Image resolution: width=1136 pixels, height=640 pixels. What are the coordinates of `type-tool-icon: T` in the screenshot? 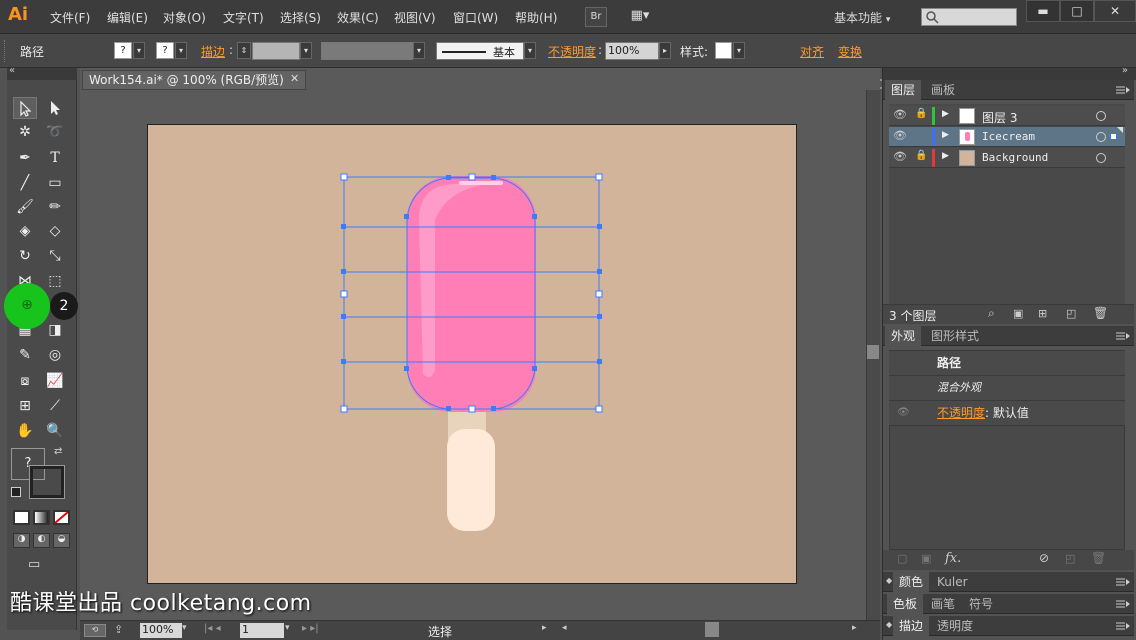 It's located at (55, 158).